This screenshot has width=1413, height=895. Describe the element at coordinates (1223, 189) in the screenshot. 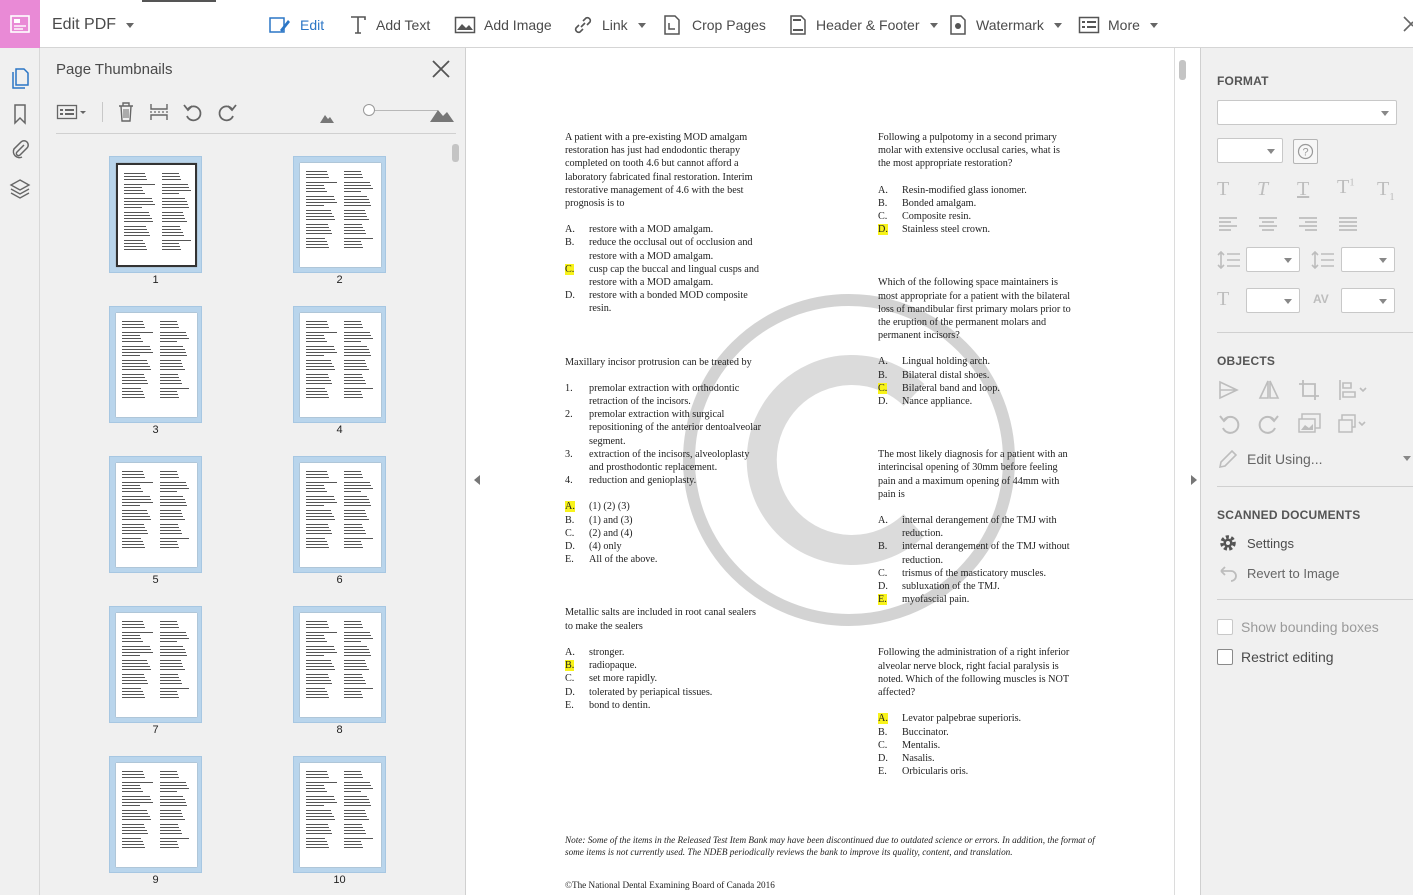

I see `bullet-list-icon: T` at that location.